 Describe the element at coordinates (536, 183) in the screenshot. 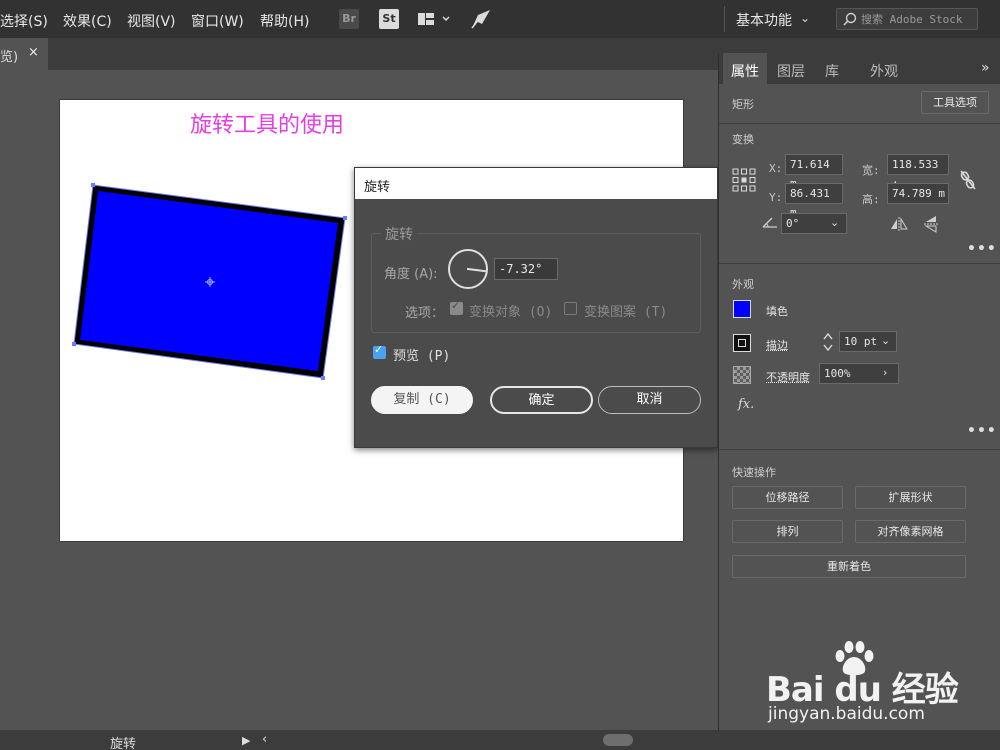

I see `dialog-titlebar: 旋转` at that location.